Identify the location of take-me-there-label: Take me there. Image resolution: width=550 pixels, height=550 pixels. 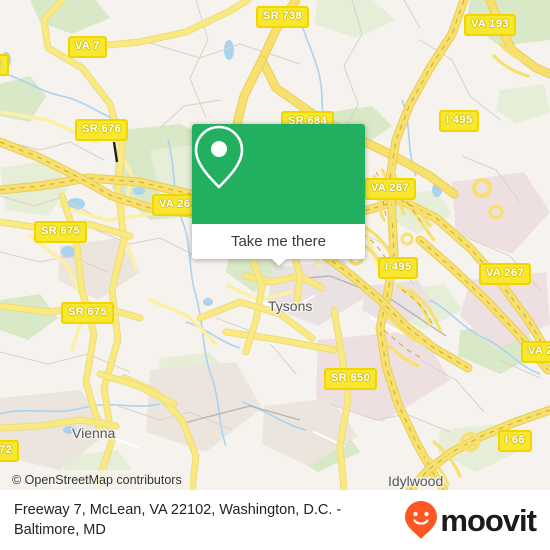
(278, 241).